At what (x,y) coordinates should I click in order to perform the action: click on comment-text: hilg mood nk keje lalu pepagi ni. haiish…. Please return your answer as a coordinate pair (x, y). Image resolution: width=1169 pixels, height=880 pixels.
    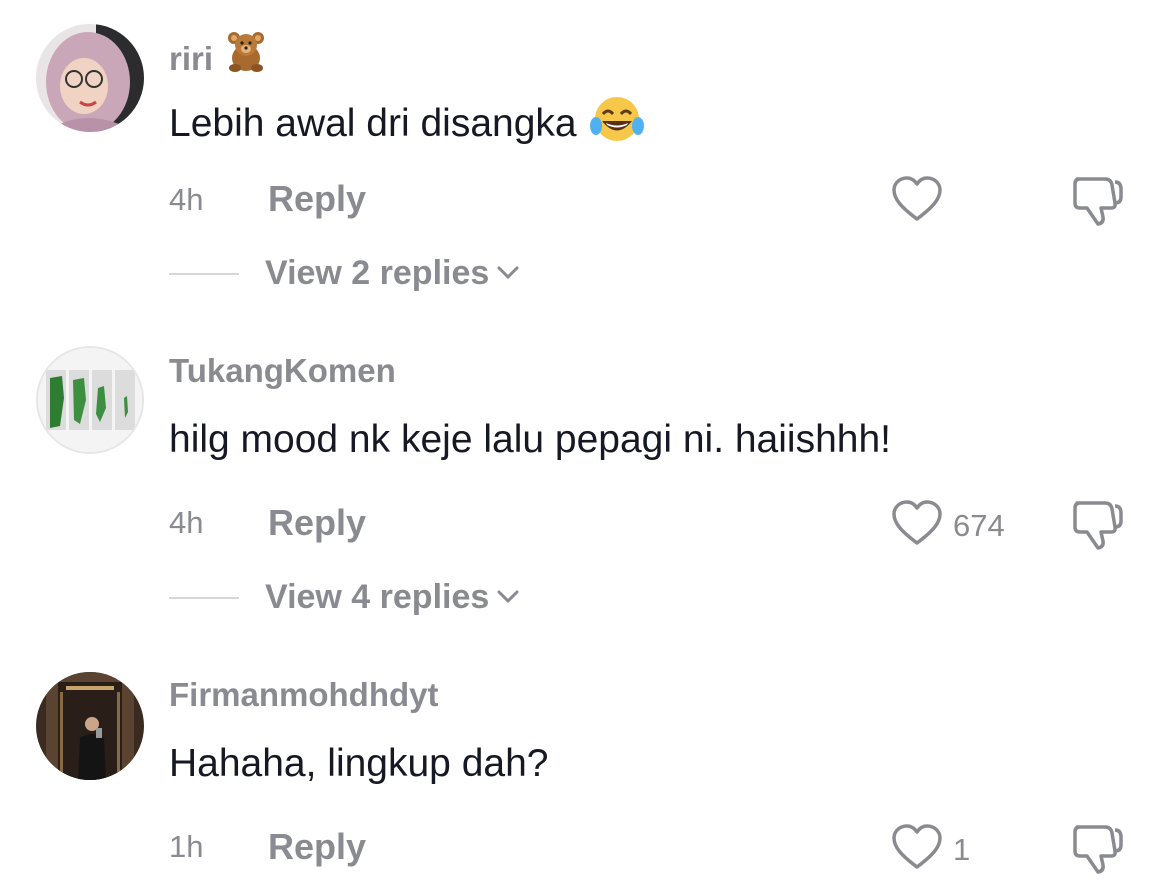
    Looking at the image, I should click on (530, 439).